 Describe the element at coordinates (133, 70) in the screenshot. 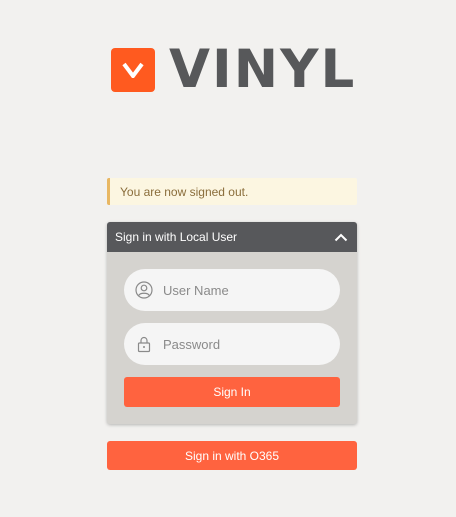

I see `logo-mark-icon` at that location.